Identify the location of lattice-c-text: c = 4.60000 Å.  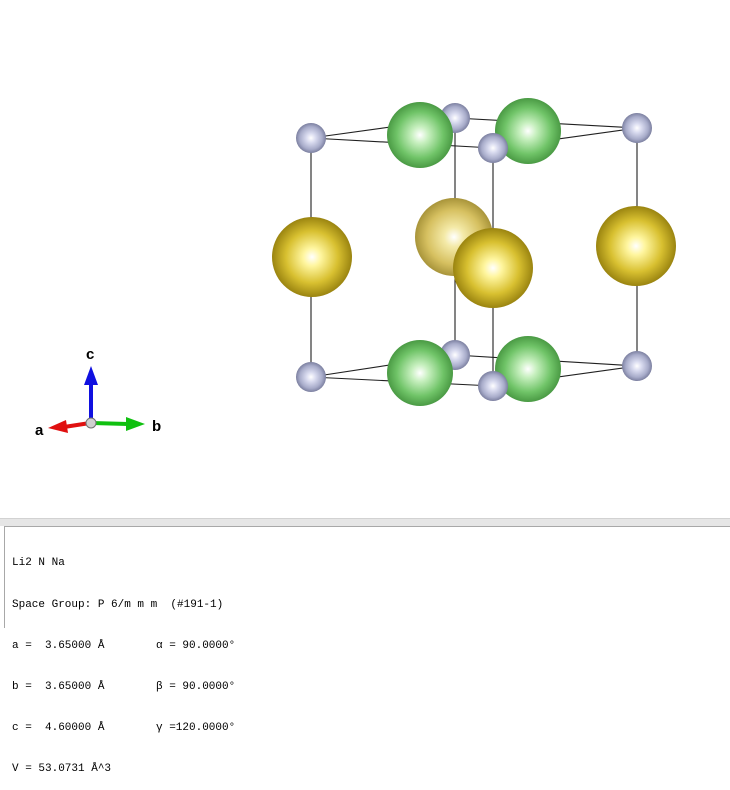
(58, 727).